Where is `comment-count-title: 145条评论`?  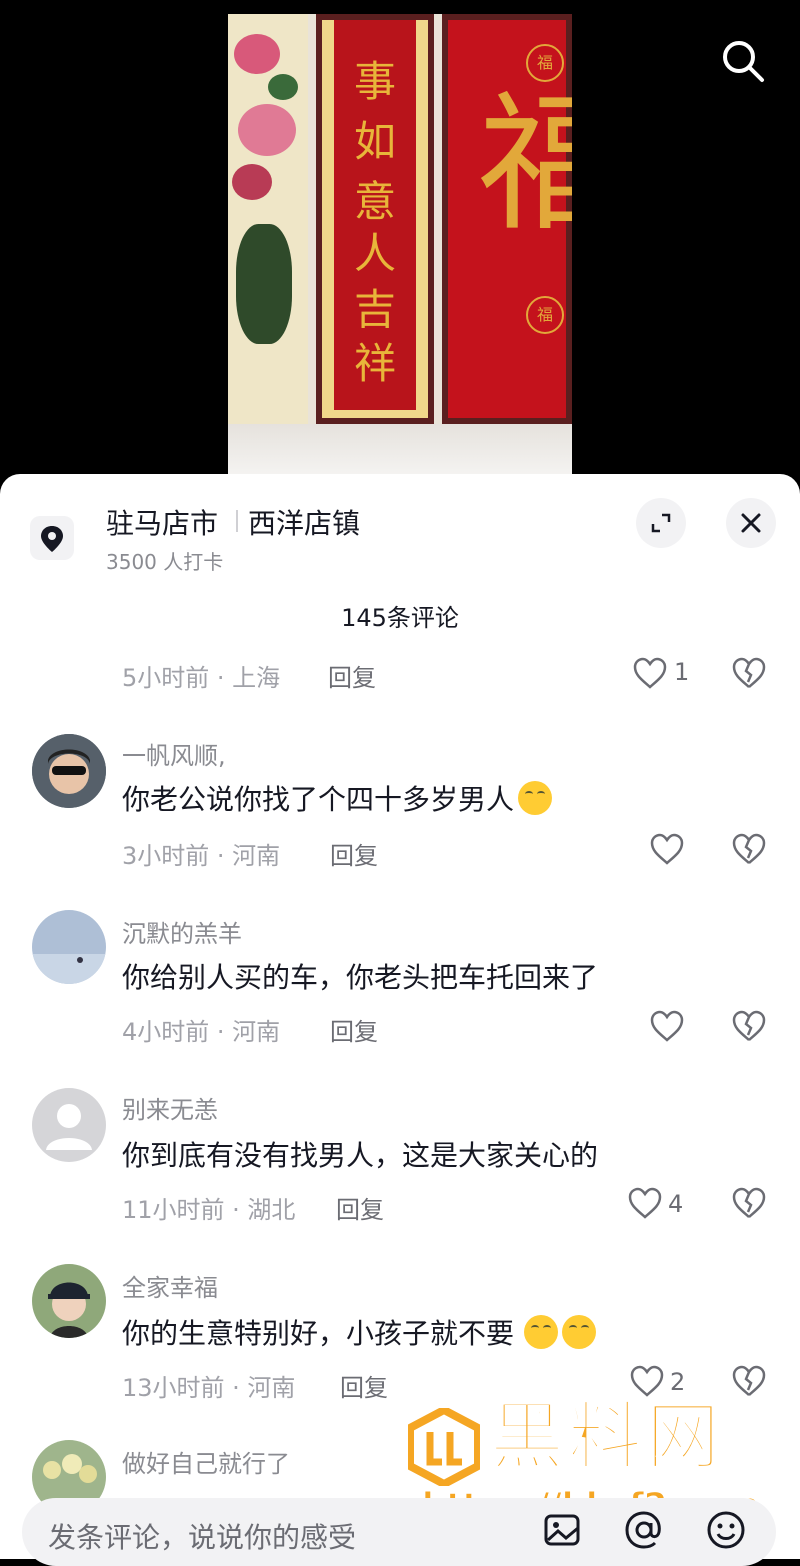
comment-count-title: 145条评论 is located at coordinates (400, 618).